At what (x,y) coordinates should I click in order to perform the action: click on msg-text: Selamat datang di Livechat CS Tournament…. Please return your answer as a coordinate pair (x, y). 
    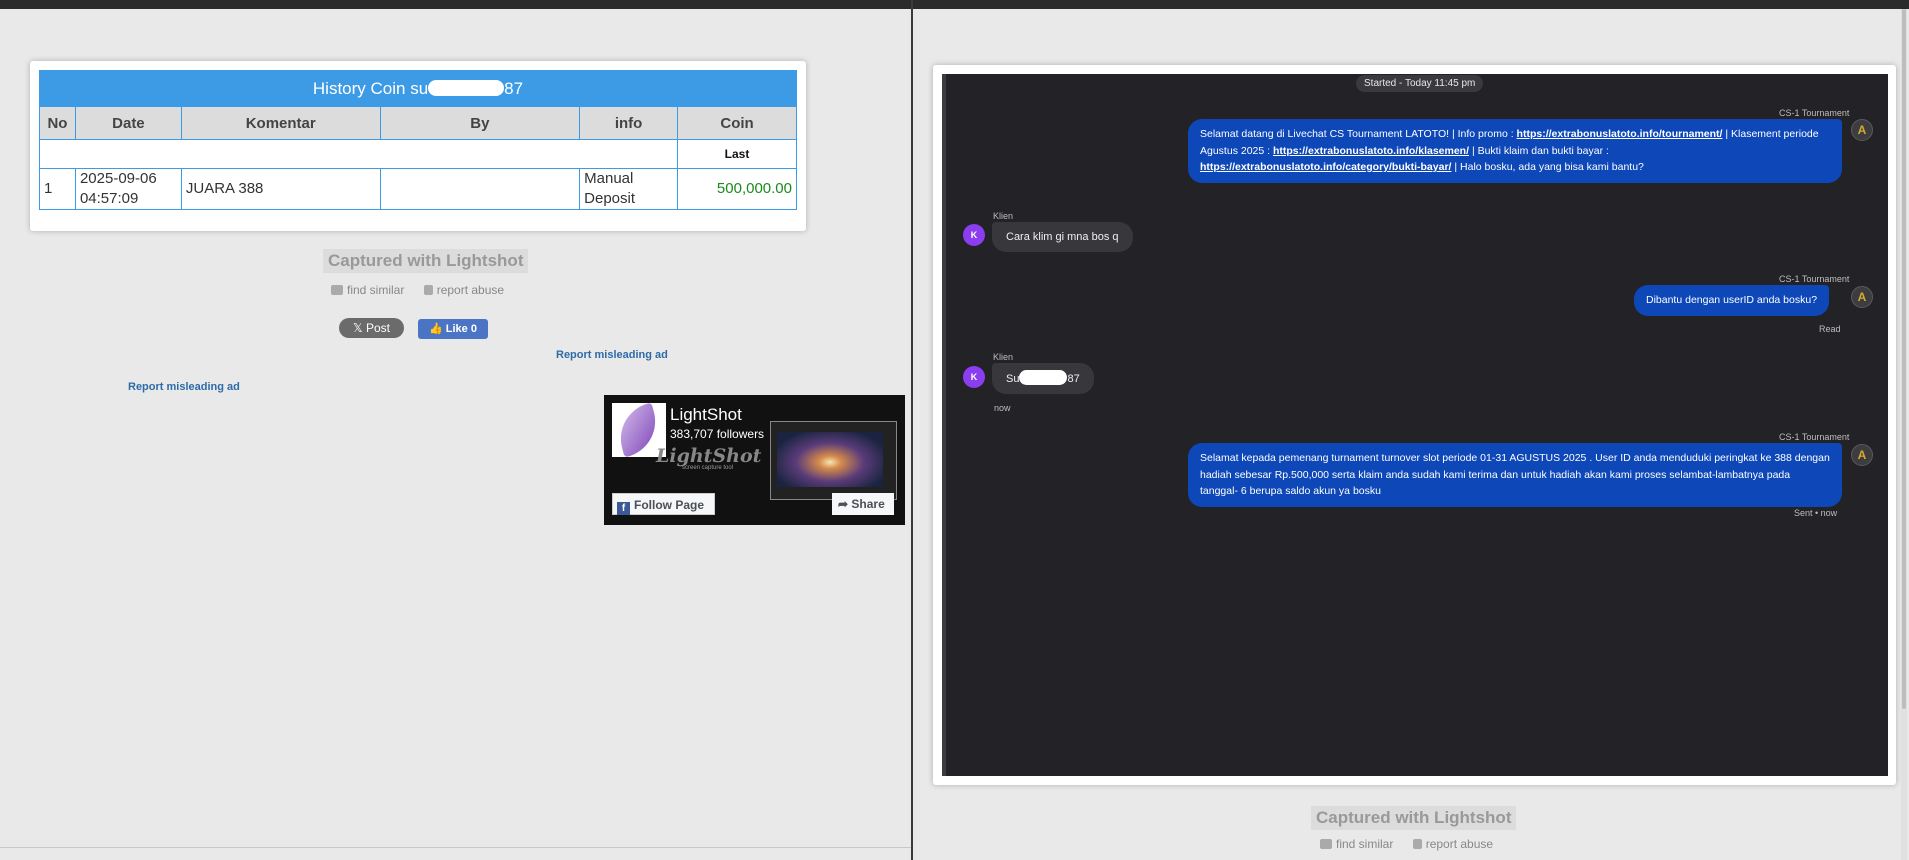
    Looking at the image, I should click on (1357, 134).